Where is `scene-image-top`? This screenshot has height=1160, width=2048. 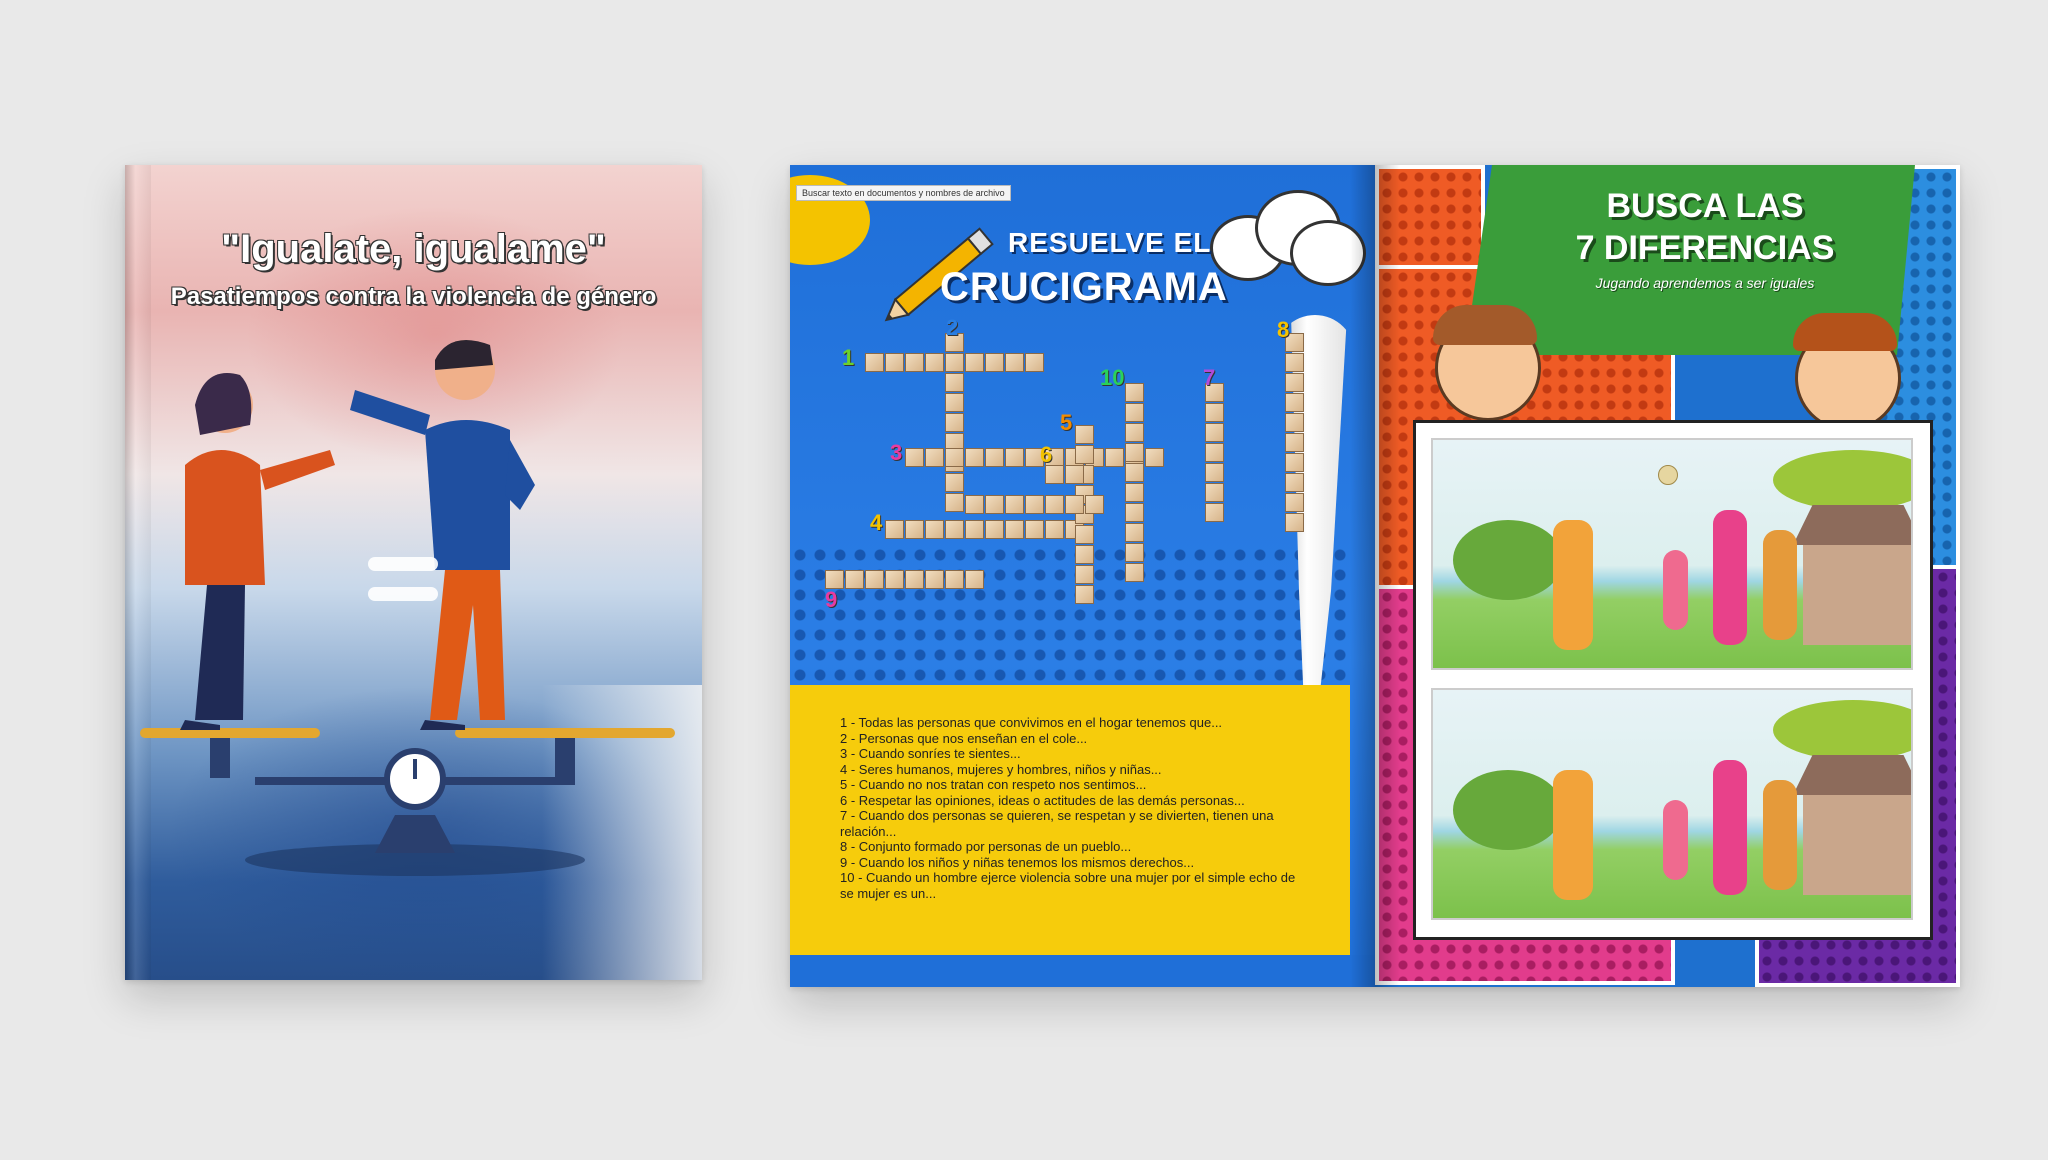
scene-image-top is located at coordinates (1672, 554).